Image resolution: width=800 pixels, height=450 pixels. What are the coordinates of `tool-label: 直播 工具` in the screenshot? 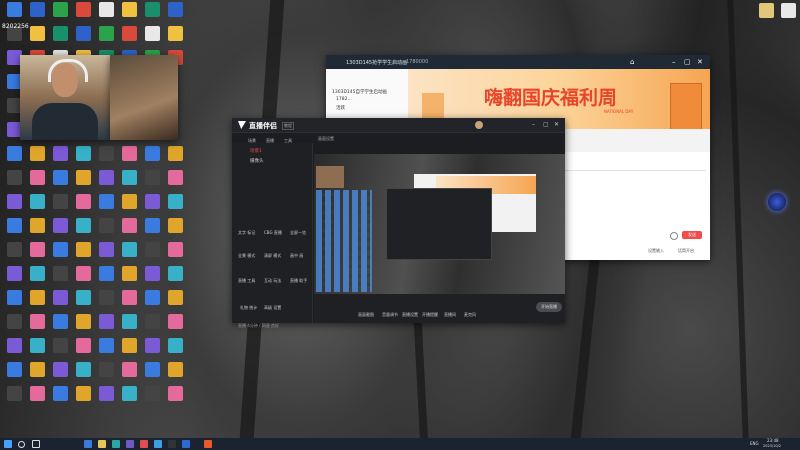 It's located at (246, 281).